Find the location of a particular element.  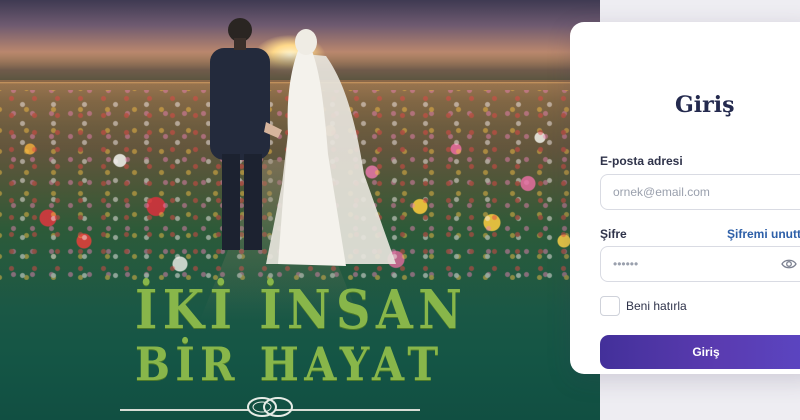

hero-title-line-2: BİR HAYAT is located at coordinates (289, 364).